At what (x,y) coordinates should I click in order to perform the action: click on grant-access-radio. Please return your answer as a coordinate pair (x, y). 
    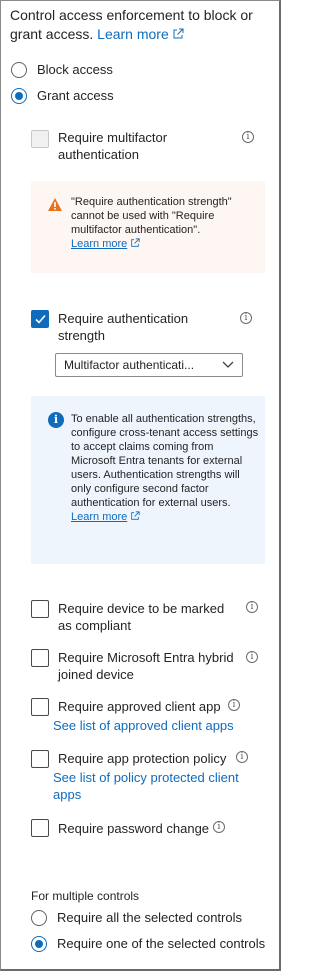
    Looking at the image, I should click on (19, 96).